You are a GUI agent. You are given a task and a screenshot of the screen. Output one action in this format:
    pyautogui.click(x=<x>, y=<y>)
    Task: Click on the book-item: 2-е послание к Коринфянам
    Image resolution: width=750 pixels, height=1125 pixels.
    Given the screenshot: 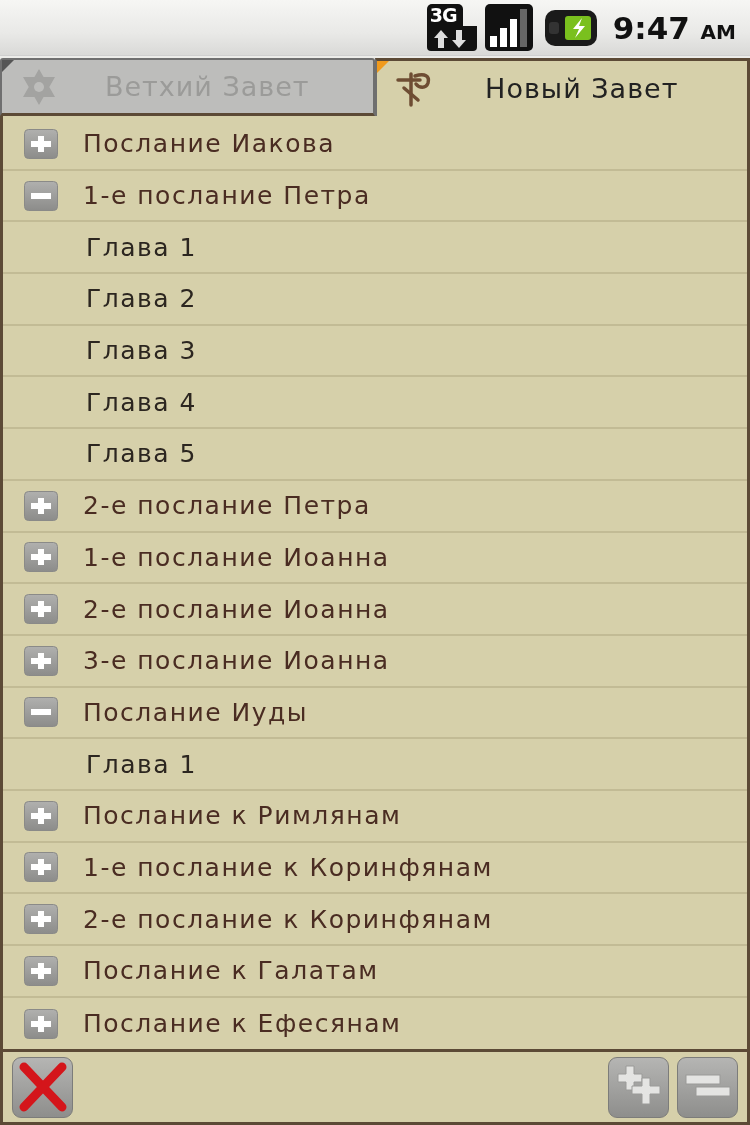 What is the action you would take?
    pyautogui.click(x=288, y=919)
    